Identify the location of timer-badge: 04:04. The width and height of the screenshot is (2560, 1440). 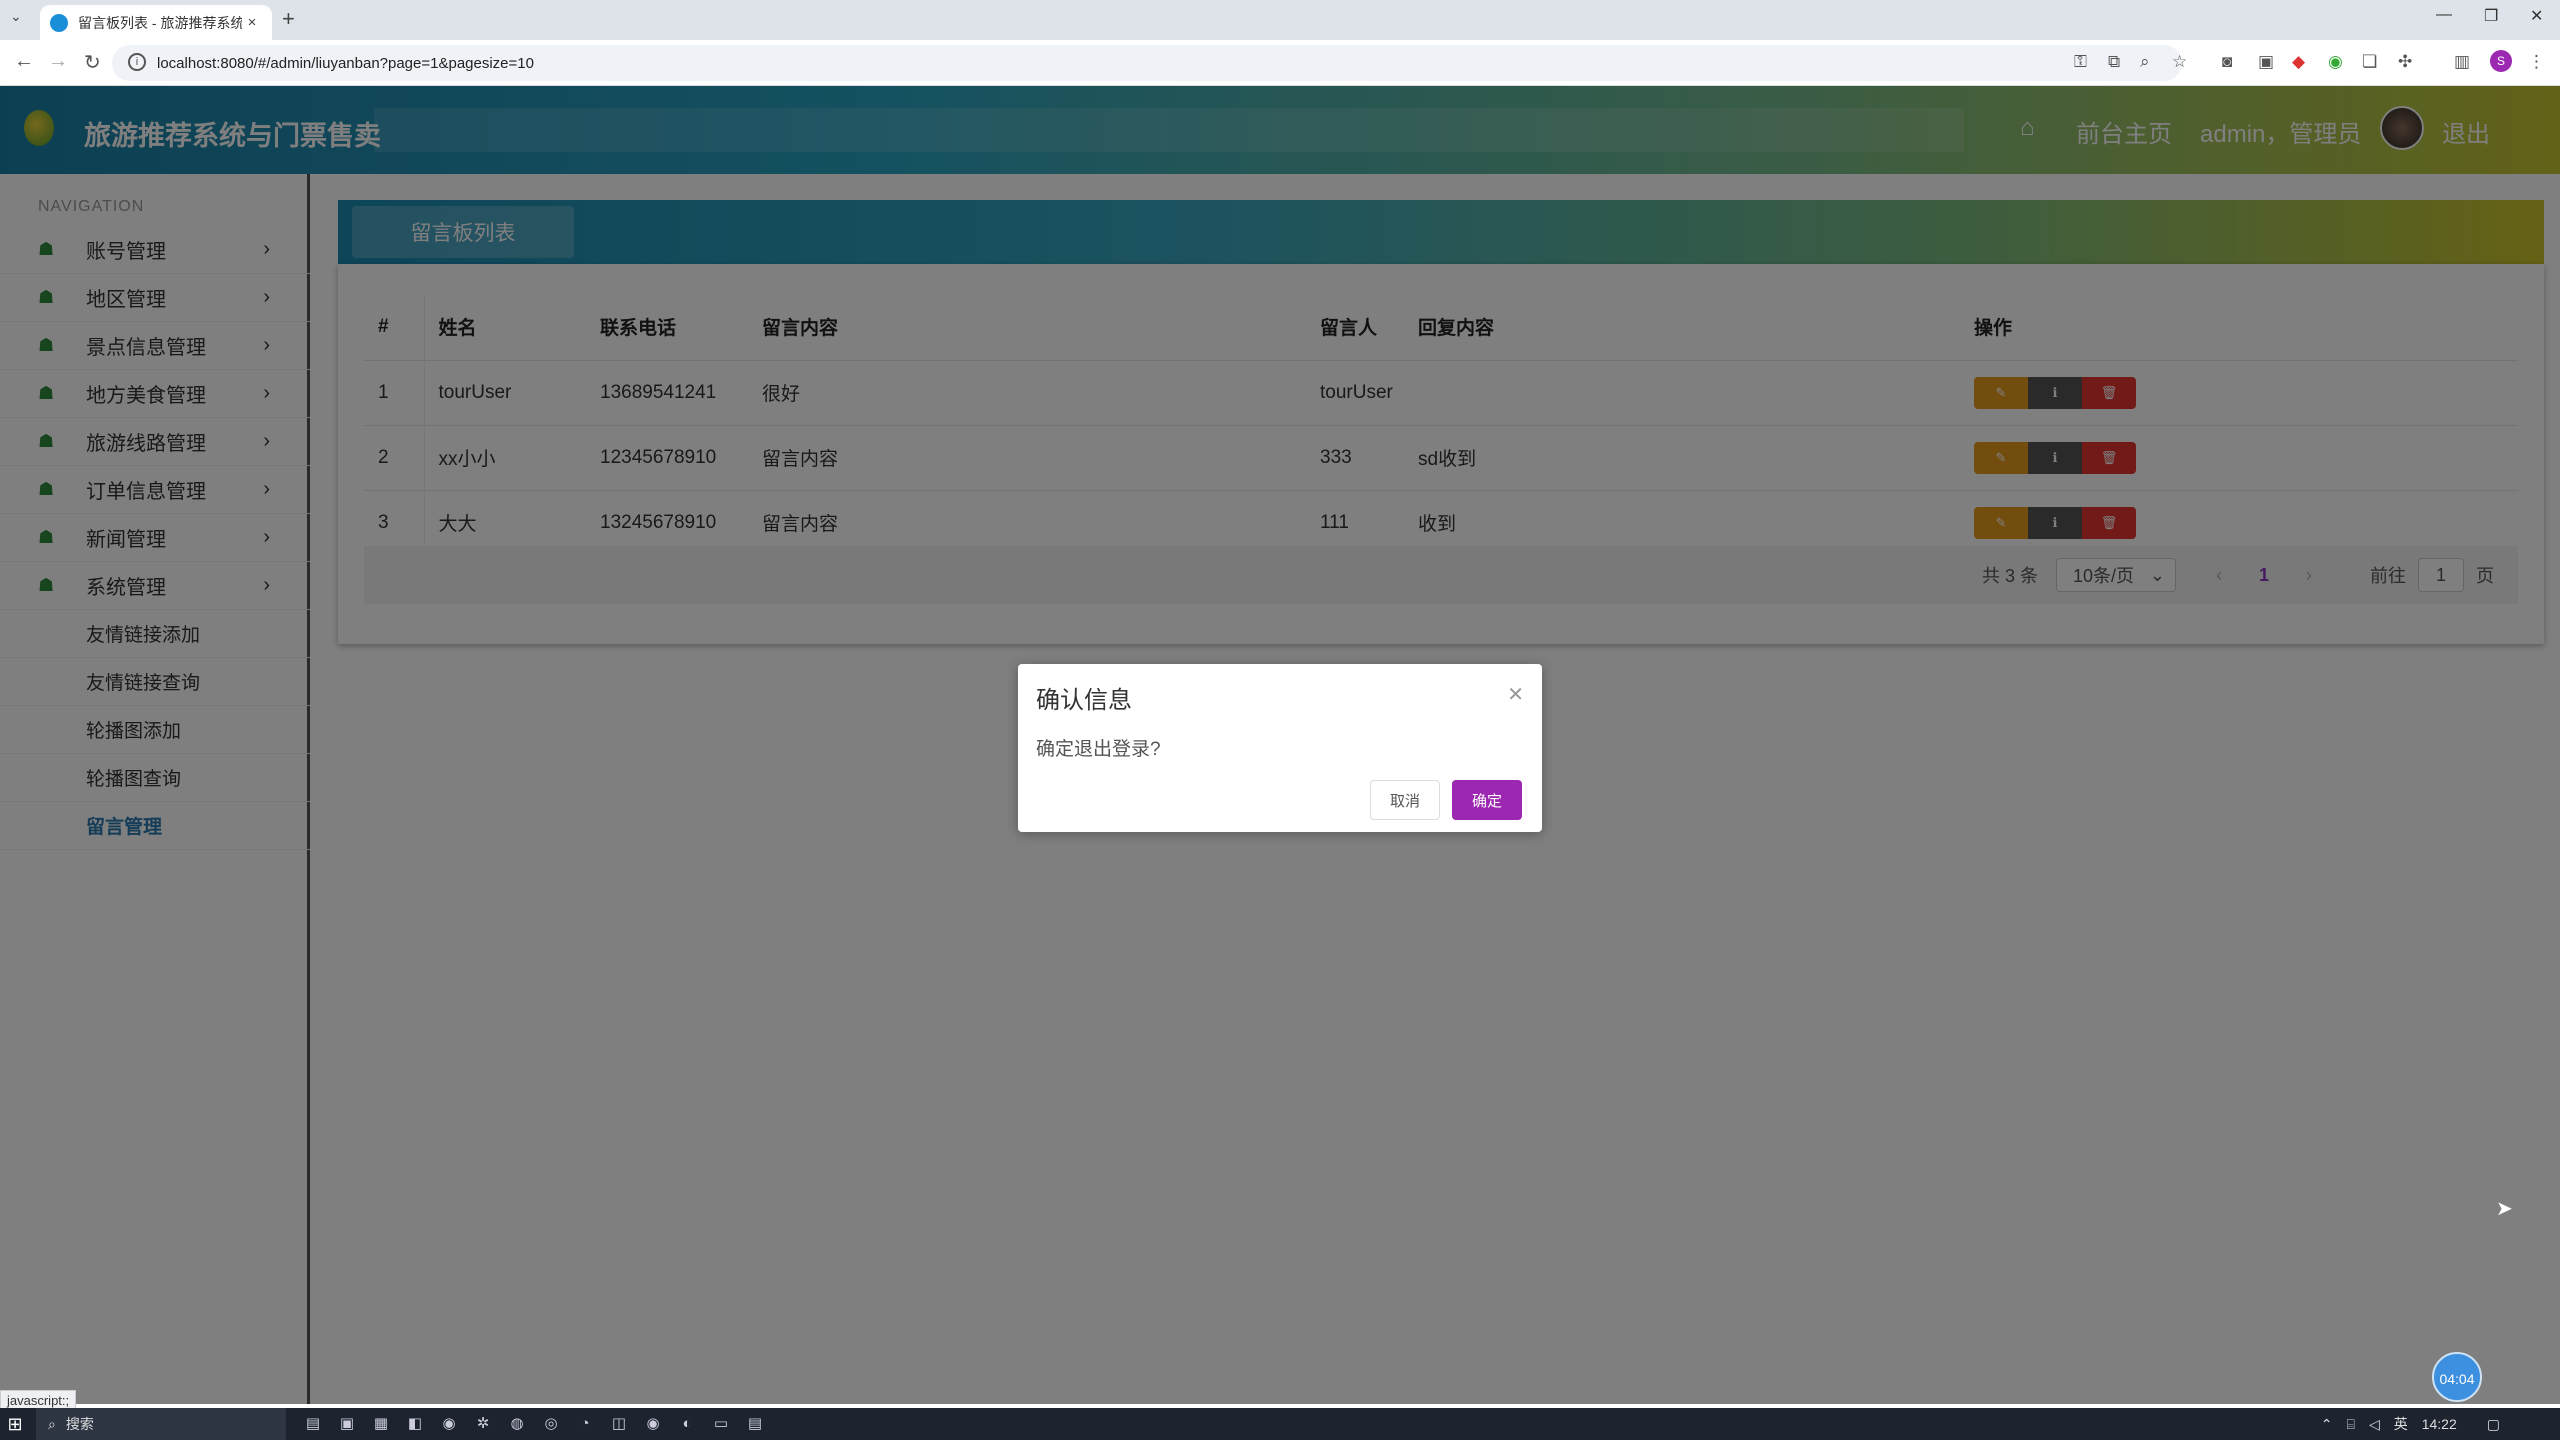
(2457, 1377).